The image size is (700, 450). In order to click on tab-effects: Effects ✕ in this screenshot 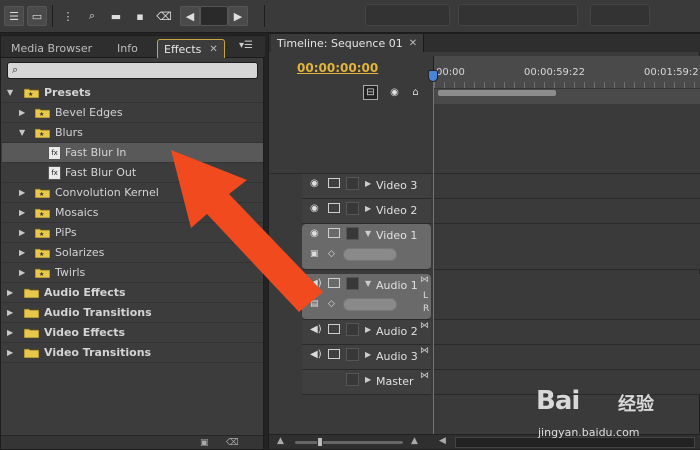, I will do `click(191, 48)`.